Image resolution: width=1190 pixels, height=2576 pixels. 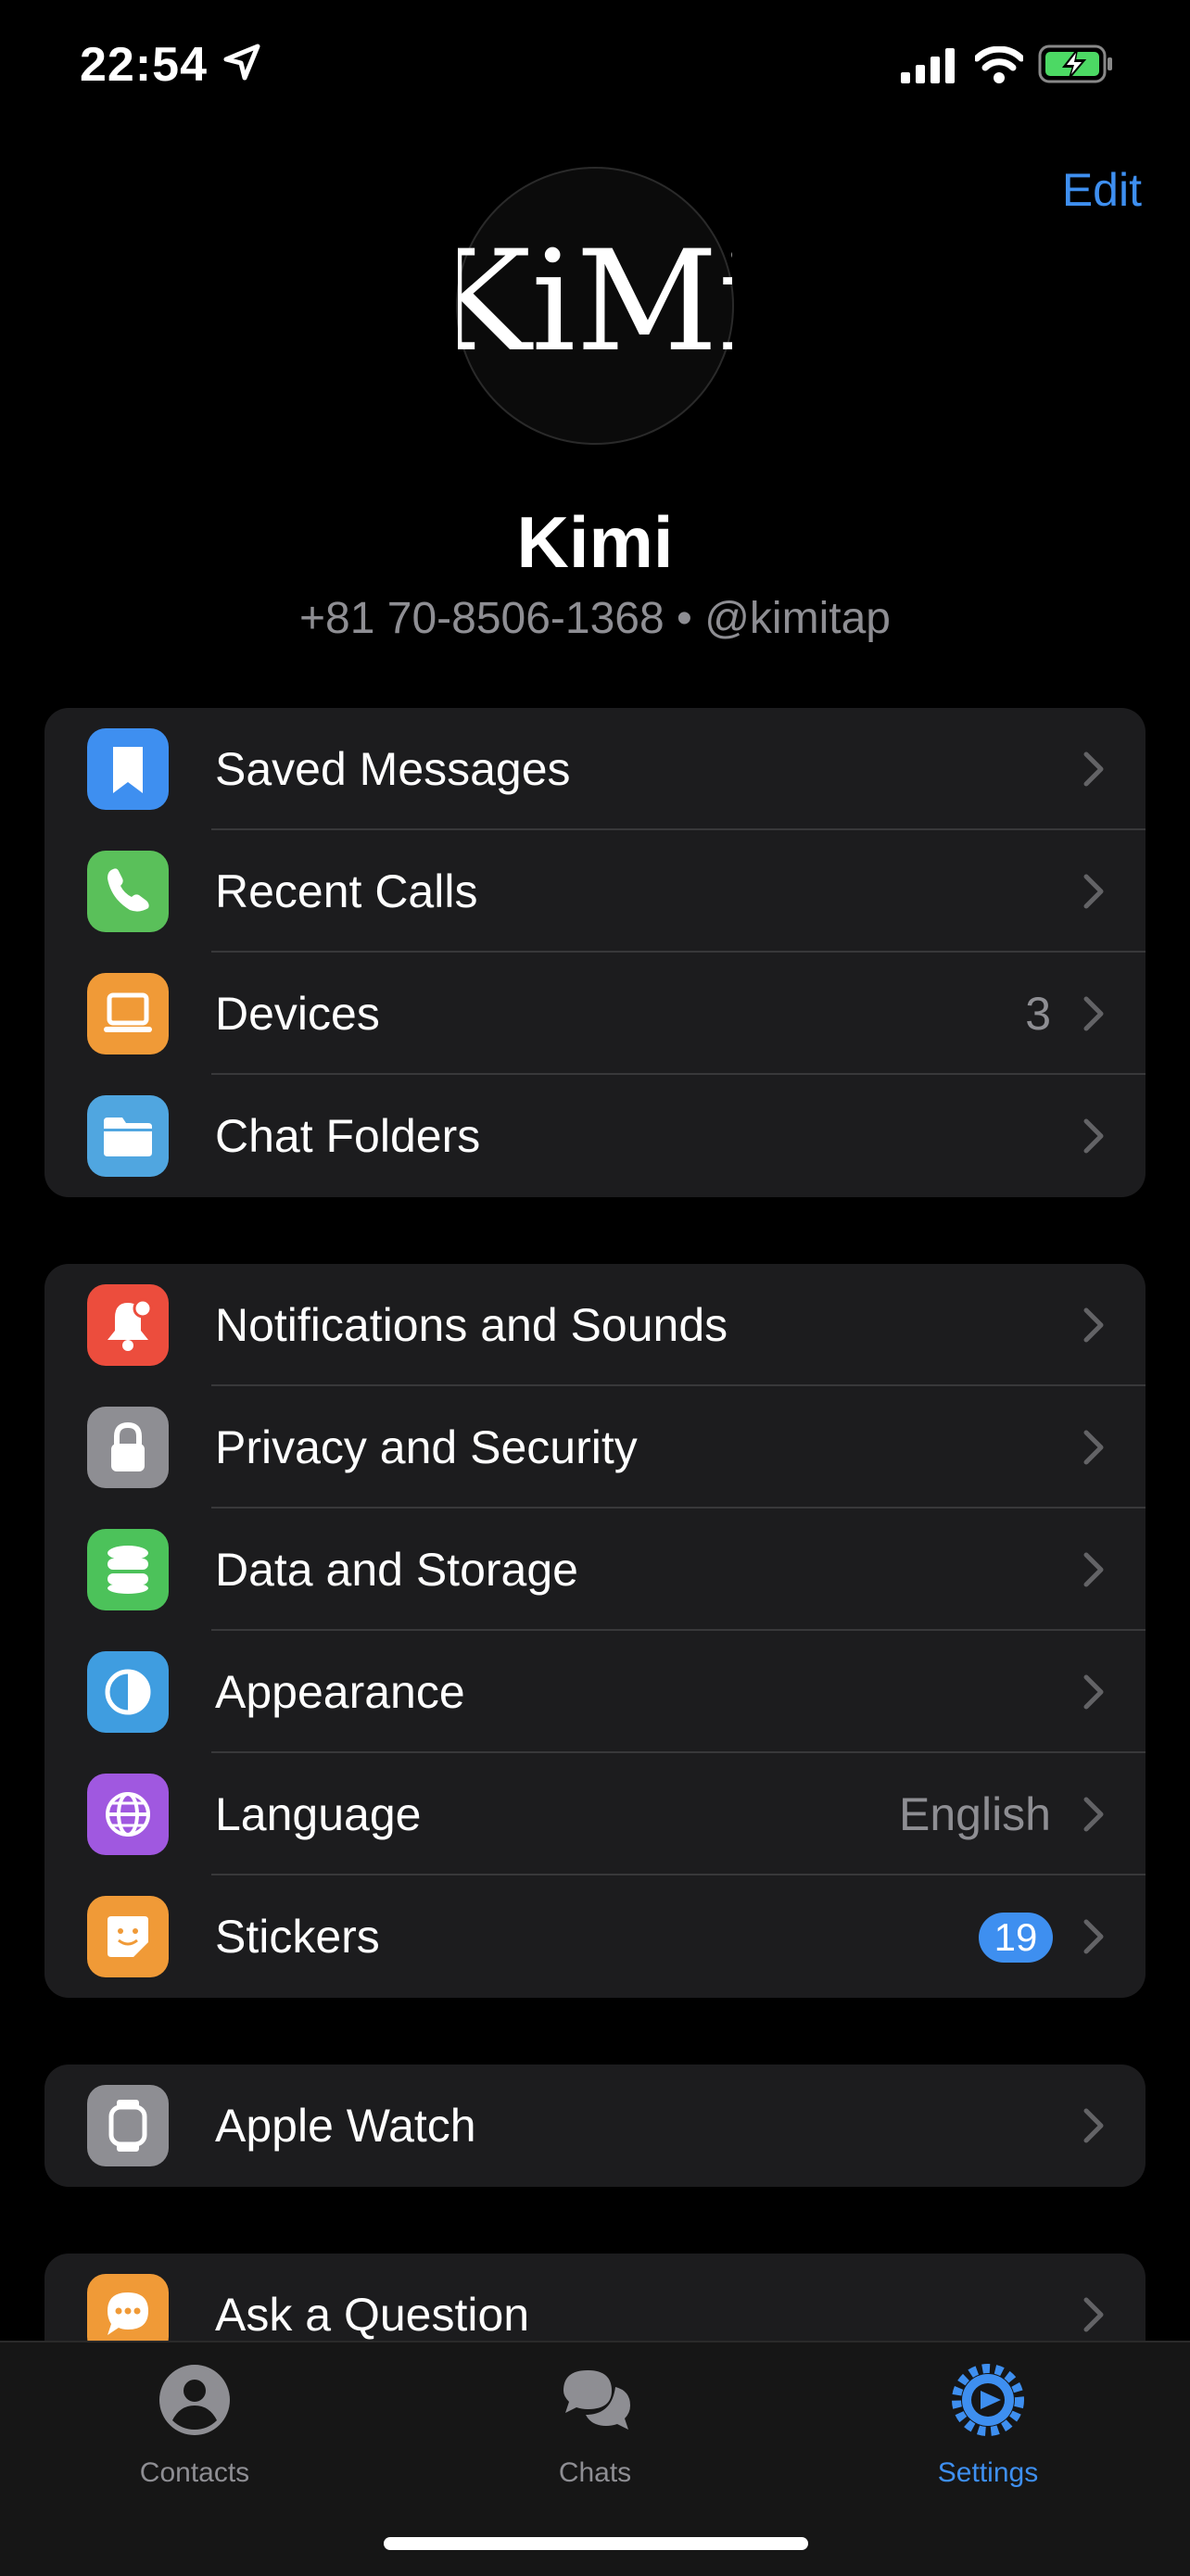 What do you see at coordinates (988, 2472) in the screenshot?
I see `tab-label: Settings` at bounding box center [988, 2472].